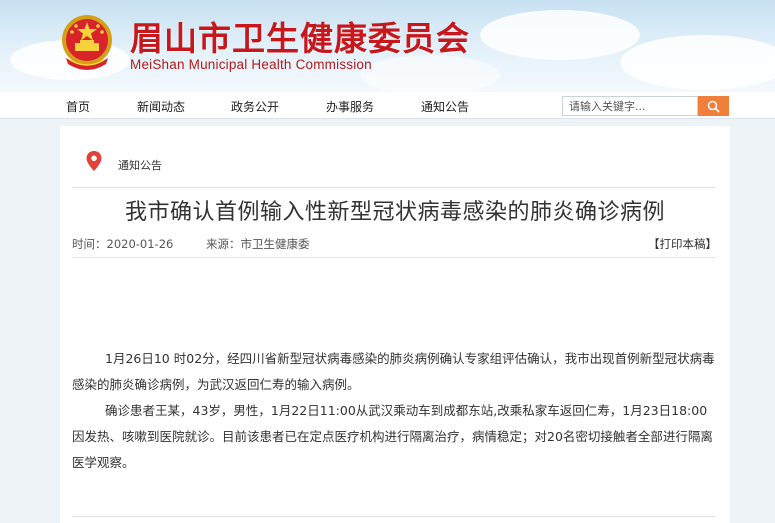 Image resolution: width=775 pixels, height=523 pixels. Describe the element at coordinates (445, 106) in the screenshot. I see `nav-item-notices: 通知公告` at that location.